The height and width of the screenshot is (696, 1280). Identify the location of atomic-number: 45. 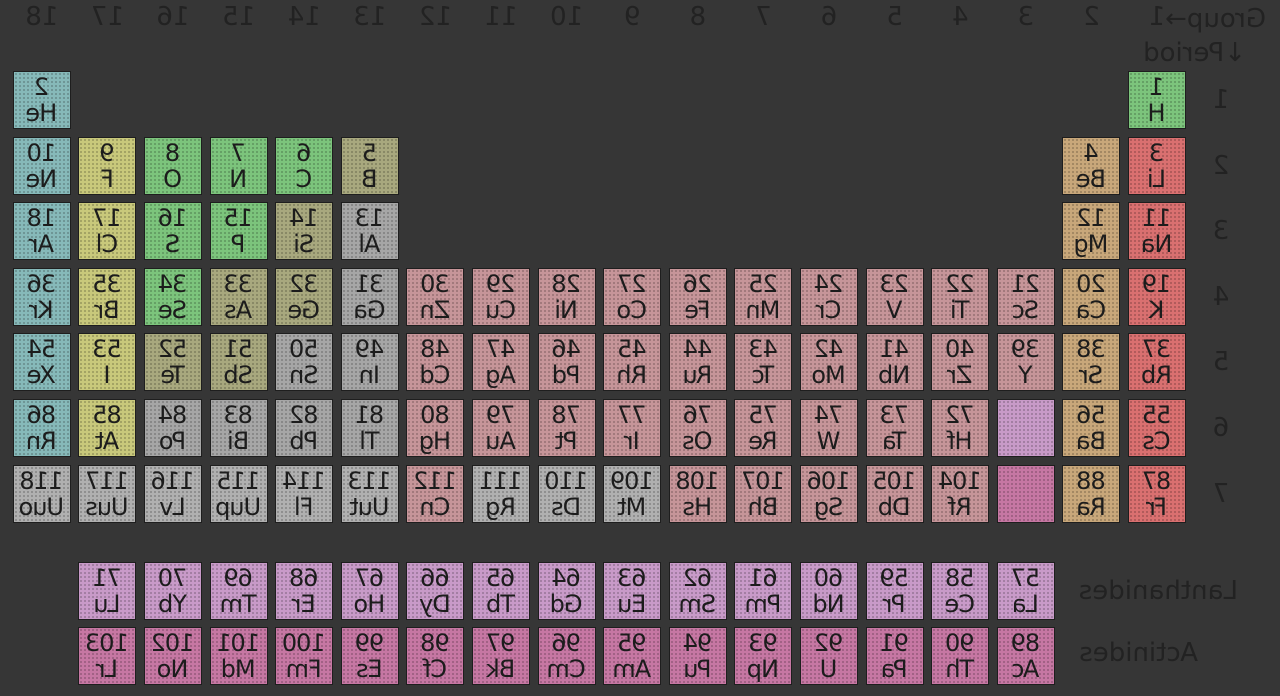
(632, 349).